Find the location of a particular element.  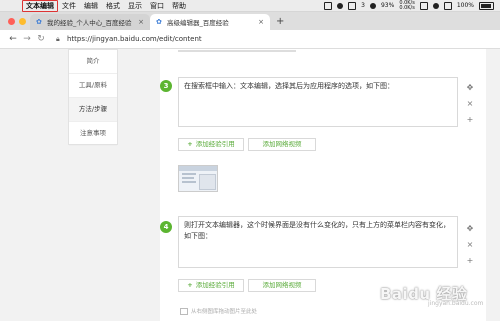

hint-text: 从右侧图库拖动图片至此处 is located at coordinates (224, 312).